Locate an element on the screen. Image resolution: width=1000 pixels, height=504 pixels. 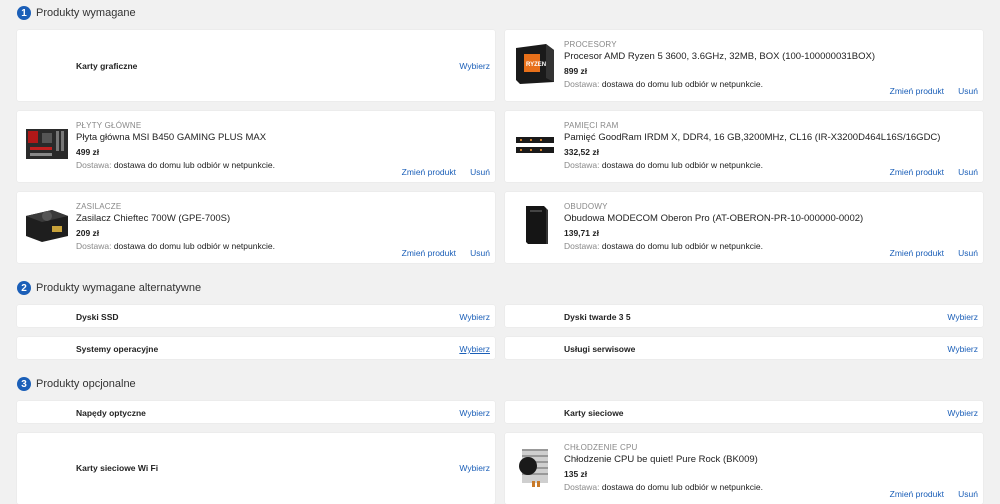
product-category: CHŁODZENIE CPU is located at coordinates (601, 447).